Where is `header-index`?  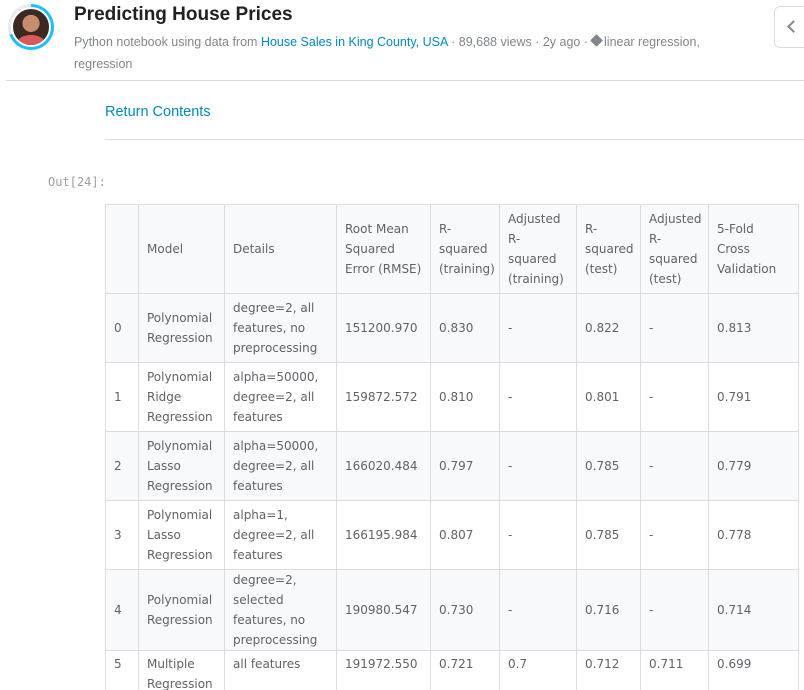 header-index is located at coordinates (122, 249).